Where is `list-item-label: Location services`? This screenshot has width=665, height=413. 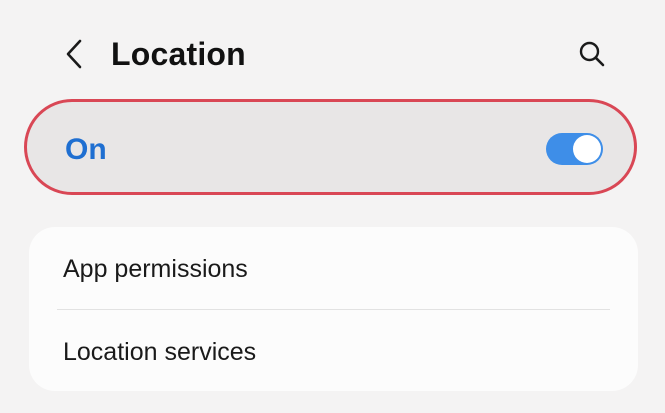 list-item-label: Location services is located at coordinates (160, 352).